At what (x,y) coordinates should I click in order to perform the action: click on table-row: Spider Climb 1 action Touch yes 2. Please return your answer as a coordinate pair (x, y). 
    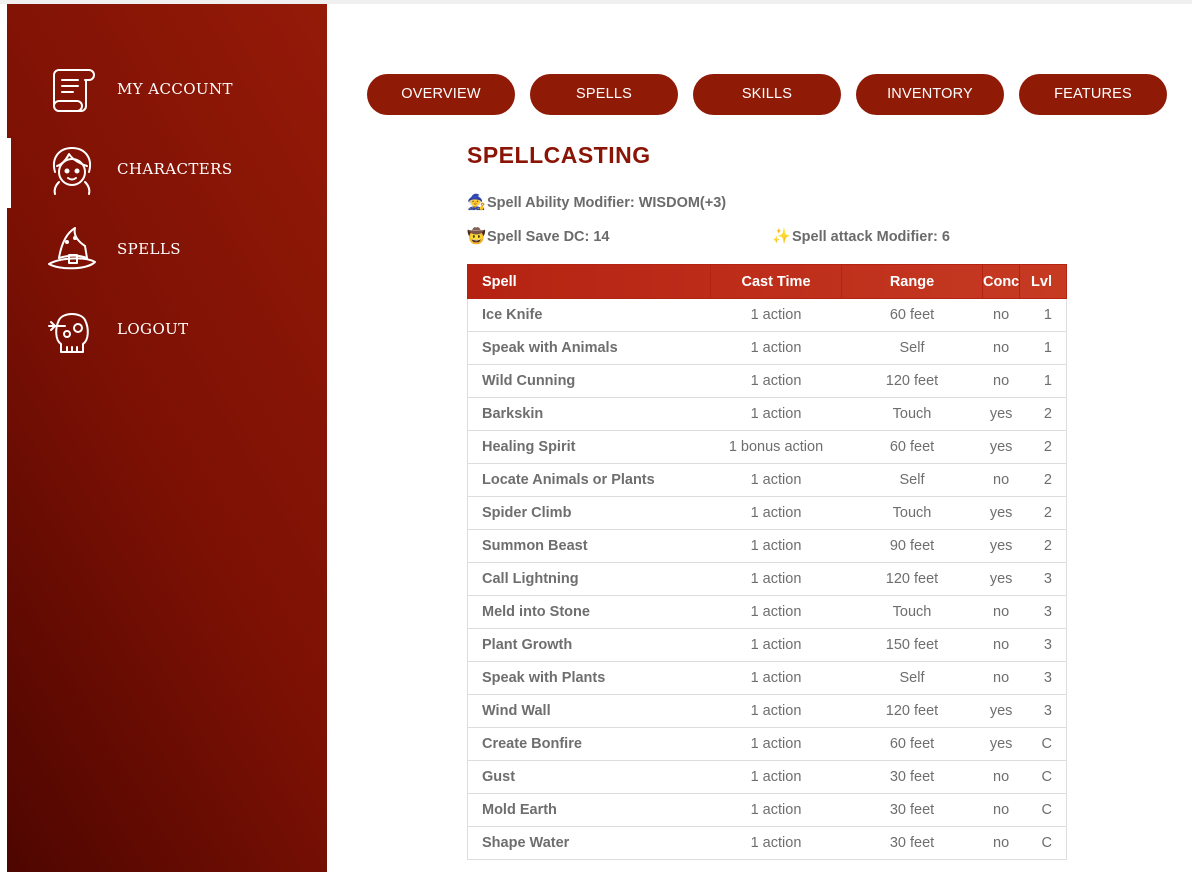
    Looking at the image, I should click on (767, 513).